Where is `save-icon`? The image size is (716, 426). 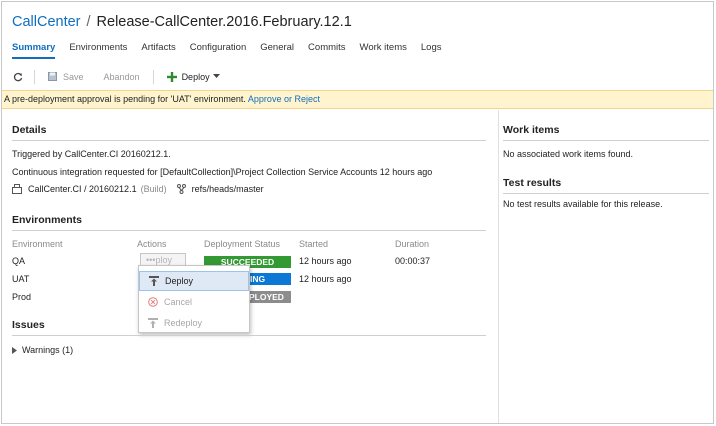 save-icon is located at coordinates (52, 76).